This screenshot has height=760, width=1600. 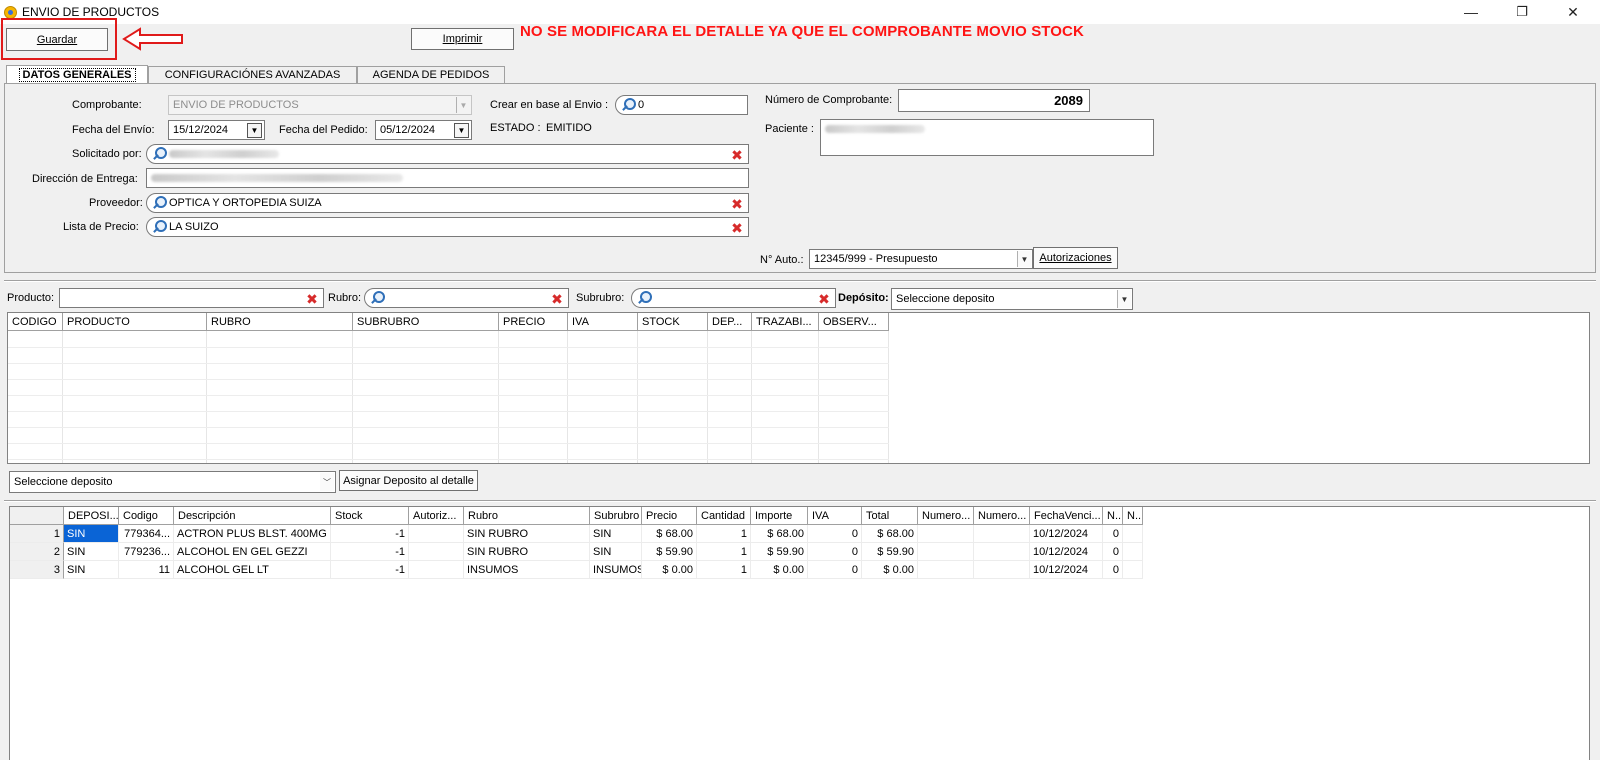 I want to click on column-header: CODIGO, so click(x=35, y=322).